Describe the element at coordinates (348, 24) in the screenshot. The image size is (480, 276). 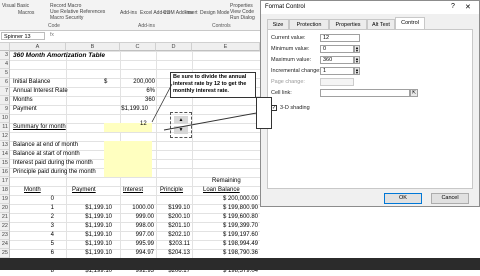
I see `tab-properties: Properties` at that location.